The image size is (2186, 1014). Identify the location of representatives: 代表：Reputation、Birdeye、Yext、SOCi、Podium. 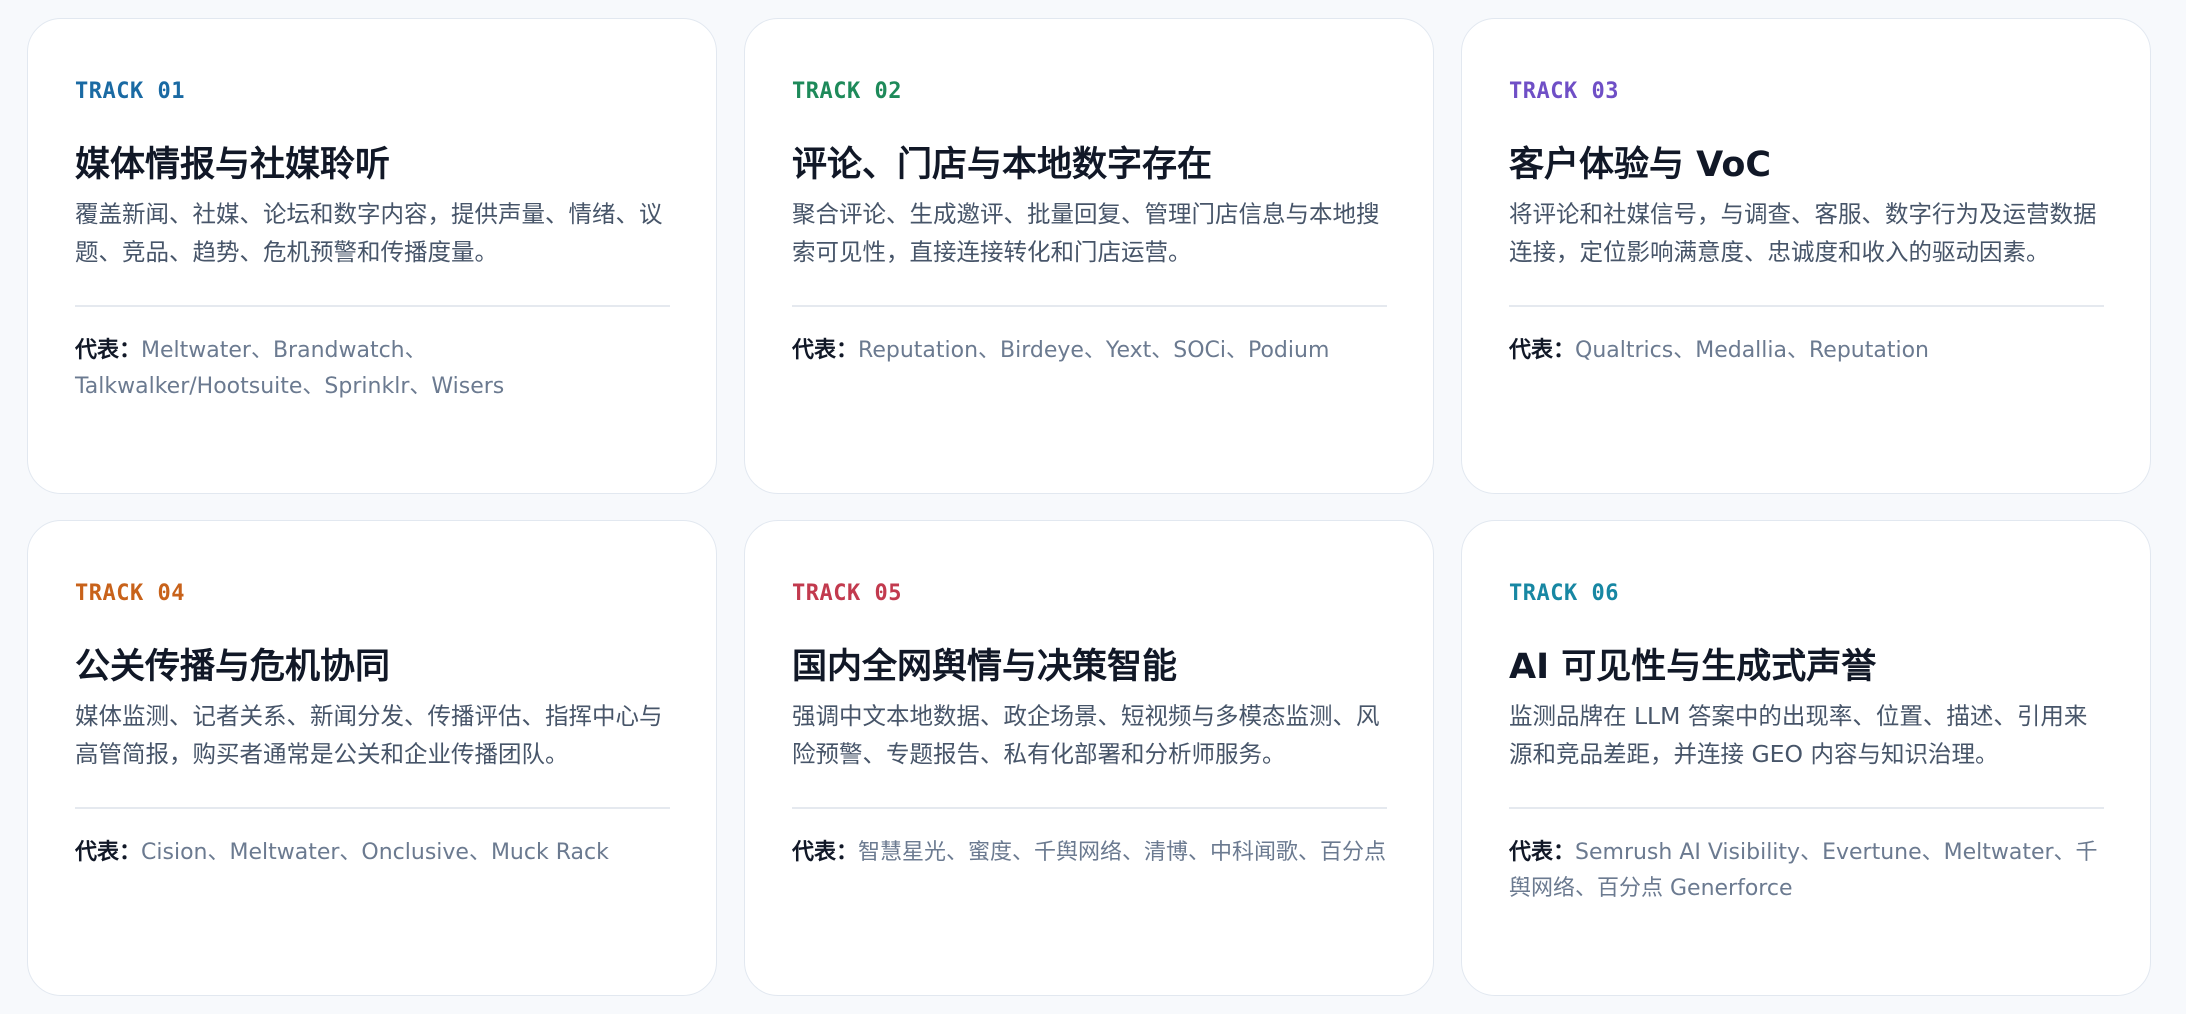
(1089, 351).